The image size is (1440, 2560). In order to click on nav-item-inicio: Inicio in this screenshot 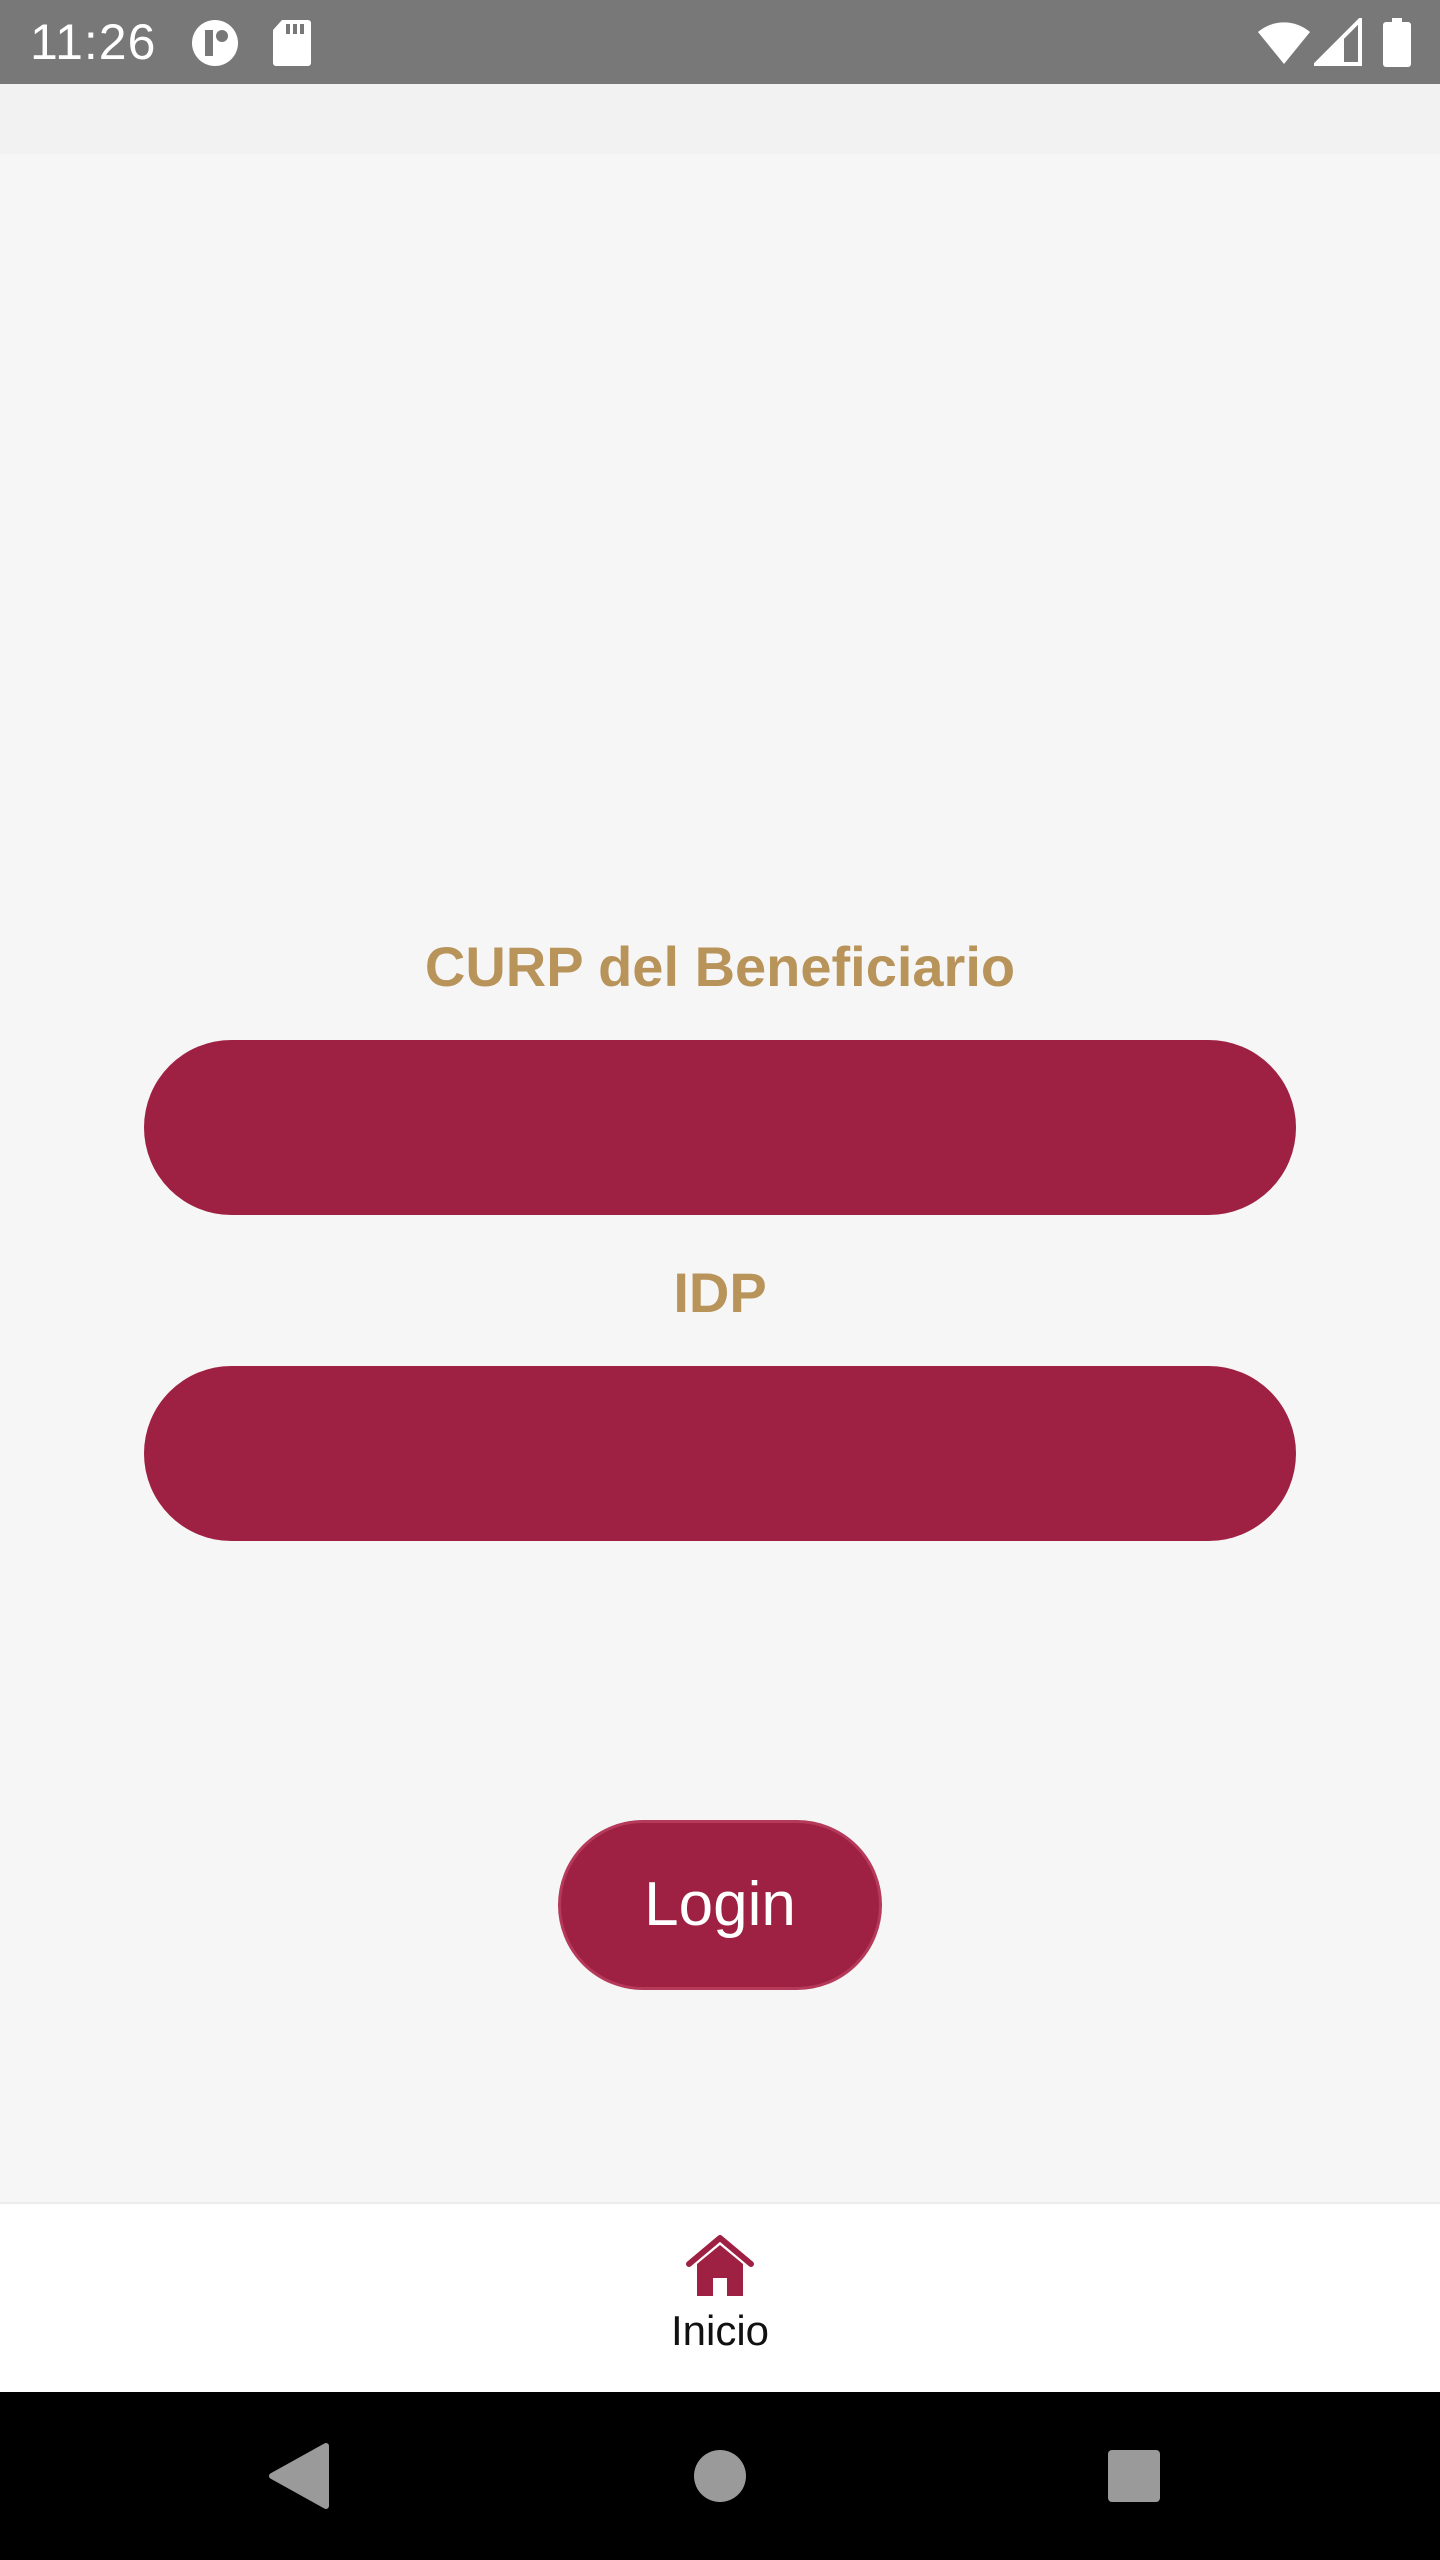, I will do `click(720, 2304)`.